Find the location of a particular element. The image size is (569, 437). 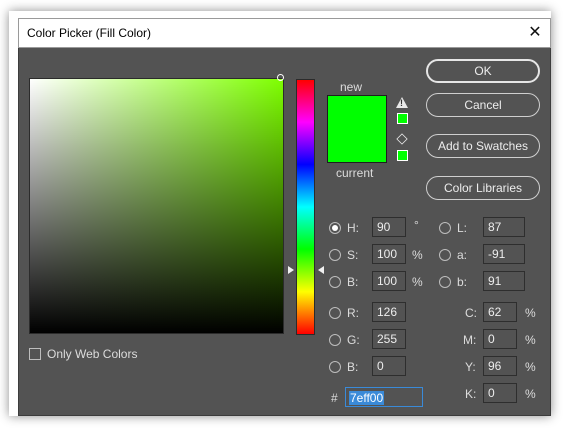

black-label: K: is located at coordinates (471, 394).